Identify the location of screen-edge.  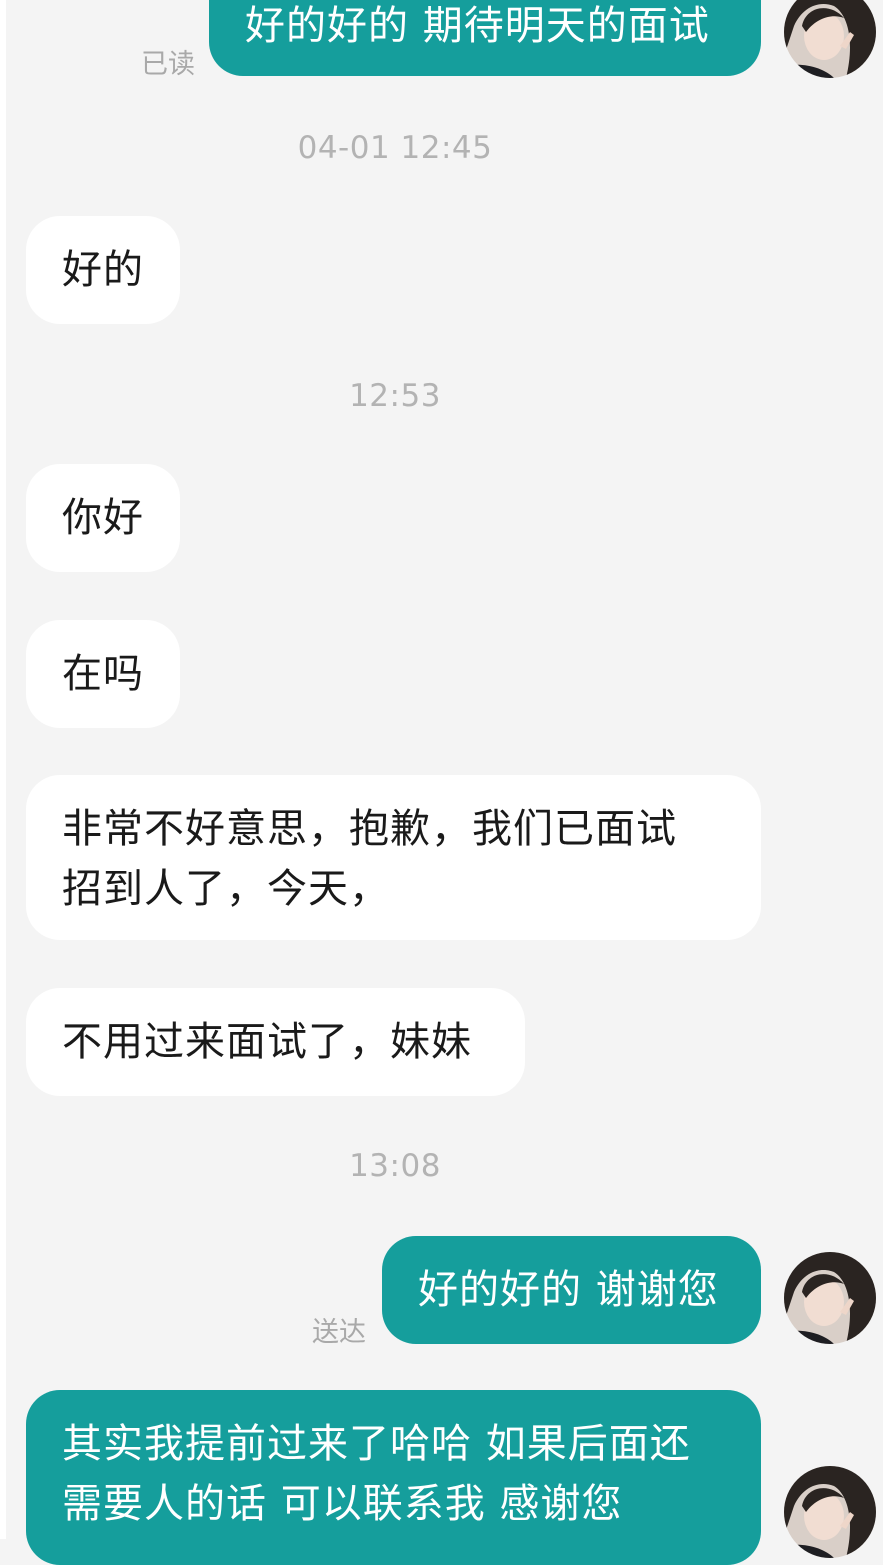
(3, 769).